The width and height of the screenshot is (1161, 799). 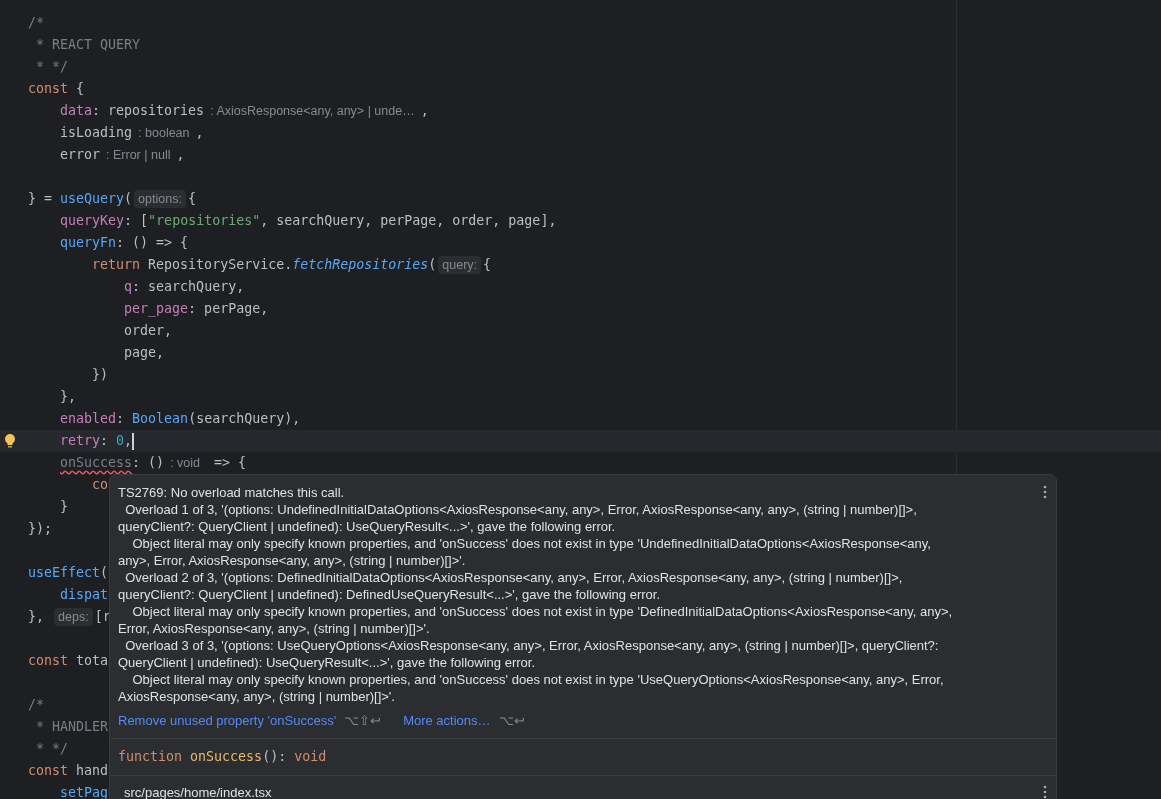 I want to click on code-text: => {, so click(x=230, y=463).